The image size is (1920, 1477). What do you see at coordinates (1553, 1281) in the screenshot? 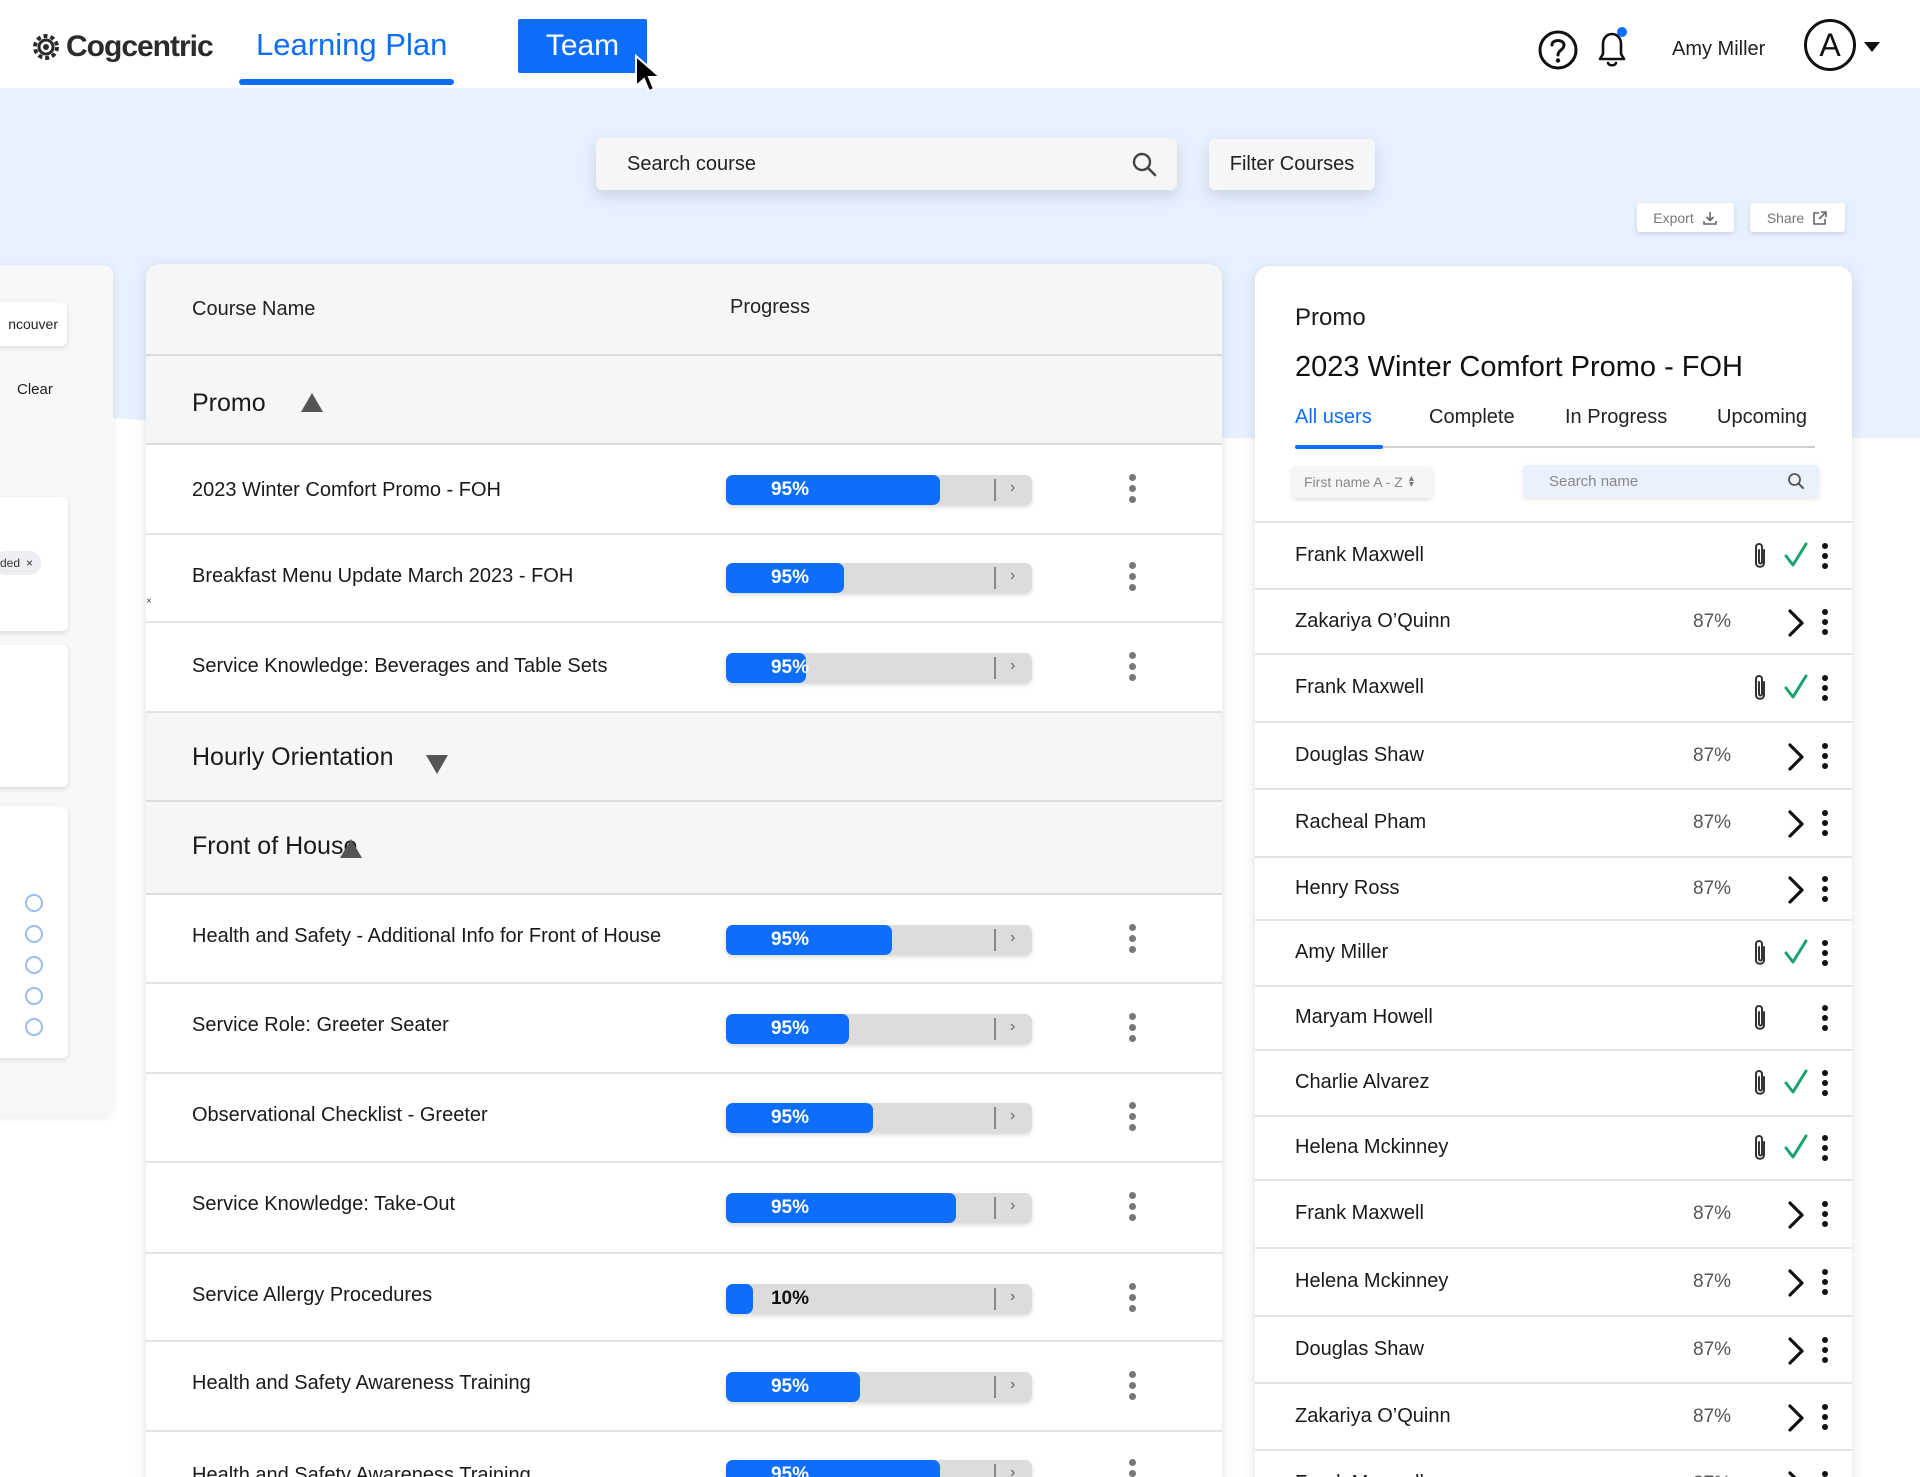
I see `list-item: Helena Mckinney 87%` at bounding box center [1553, 1281].